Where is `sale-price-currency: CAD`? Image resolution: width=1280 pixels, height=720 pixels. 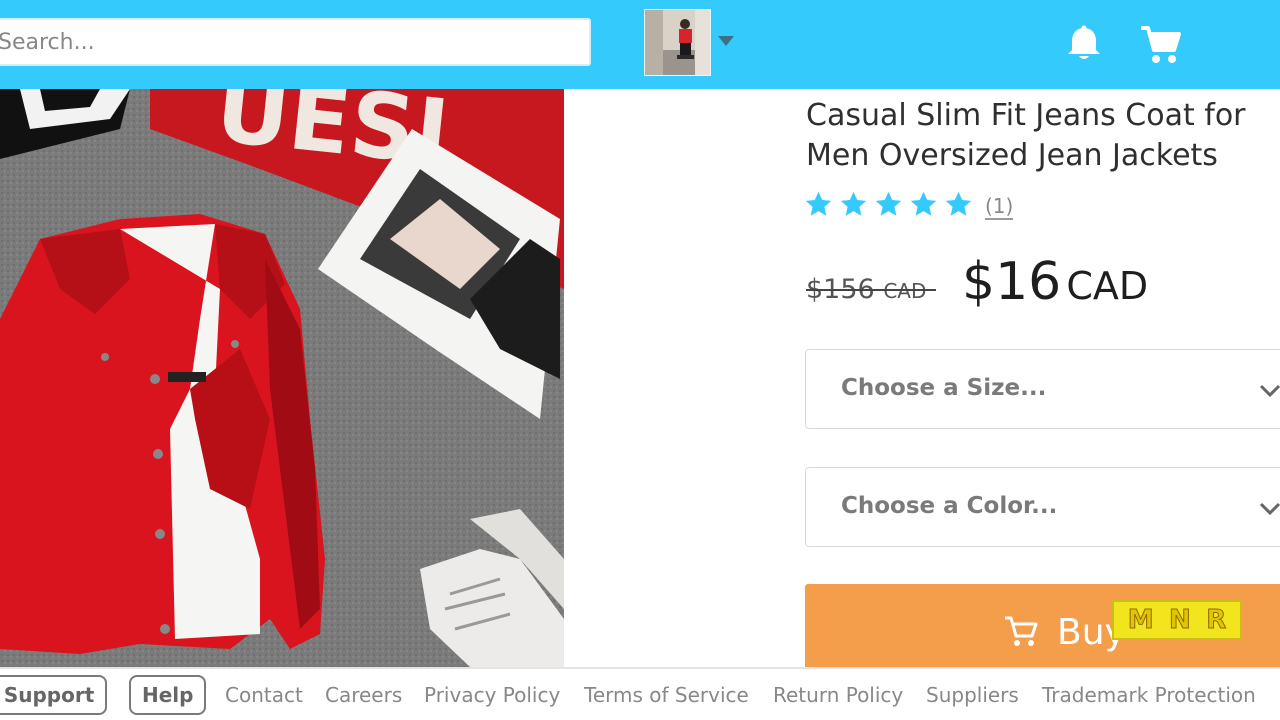 sale-price-currency: CAD is located at coordinates (1107, 286).